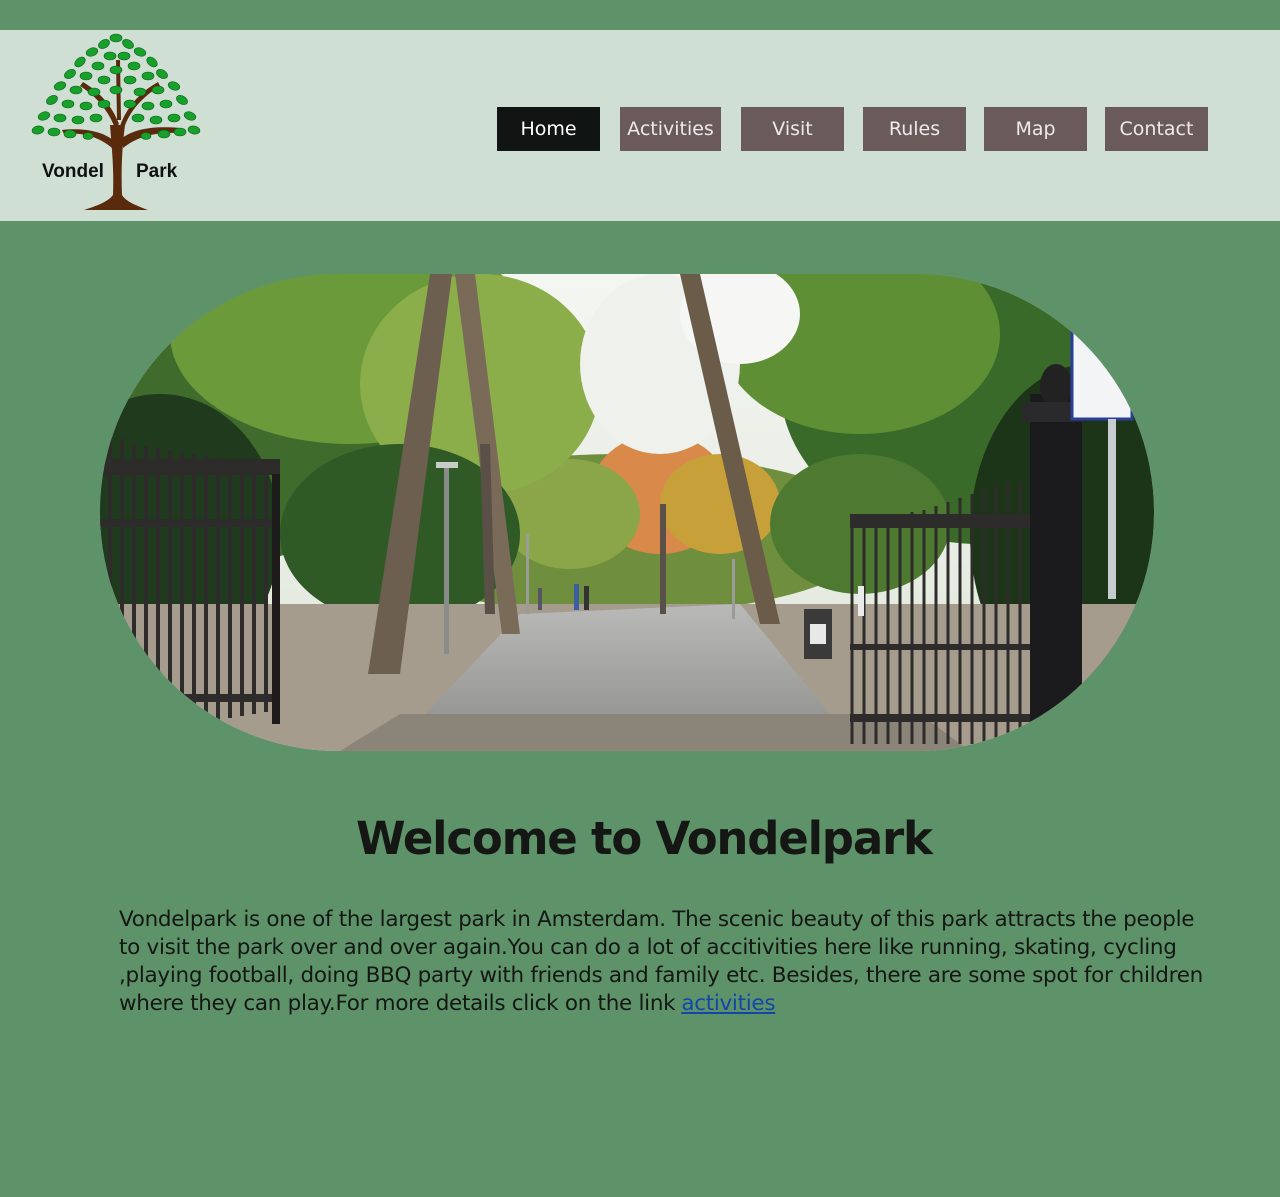  I want to click on nav-visit: Visit, so click(792, 129).